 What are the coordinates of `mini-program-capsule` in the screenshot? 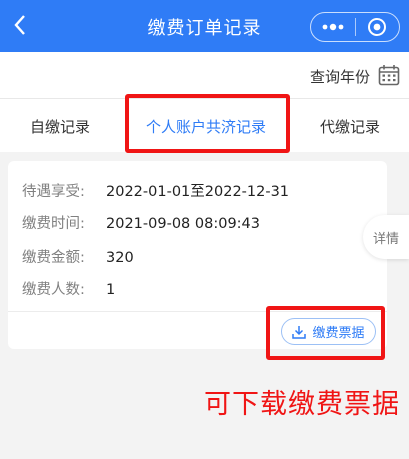 It's located at (355, 27).